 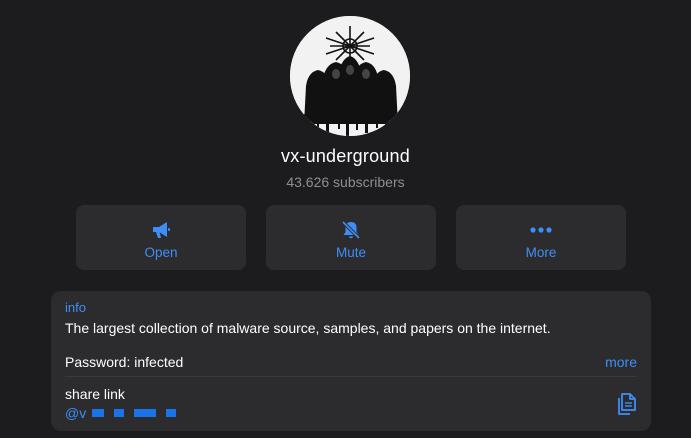 What do you see at coordinates (351, 230) in the screenshot?
I see `bell-slash-icon` at bounding box center [351, 230].